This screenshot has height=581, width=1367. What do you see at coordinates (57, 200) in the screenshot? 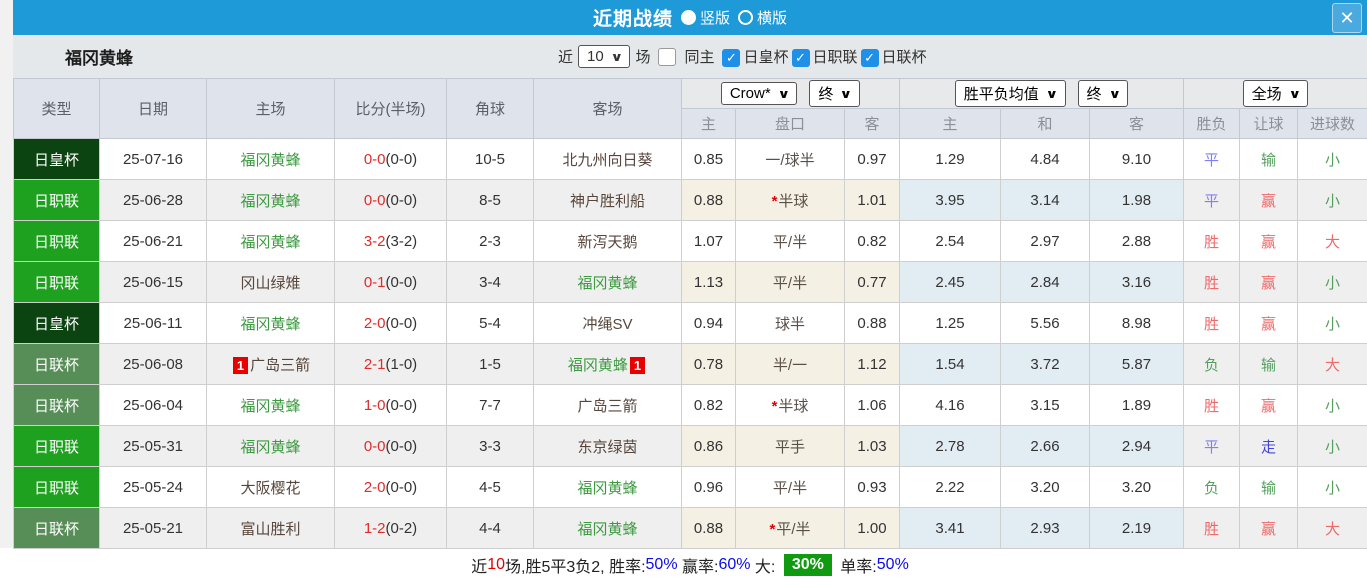
I see `match-type-badge: 日职联` at bounding box center [57, 200].